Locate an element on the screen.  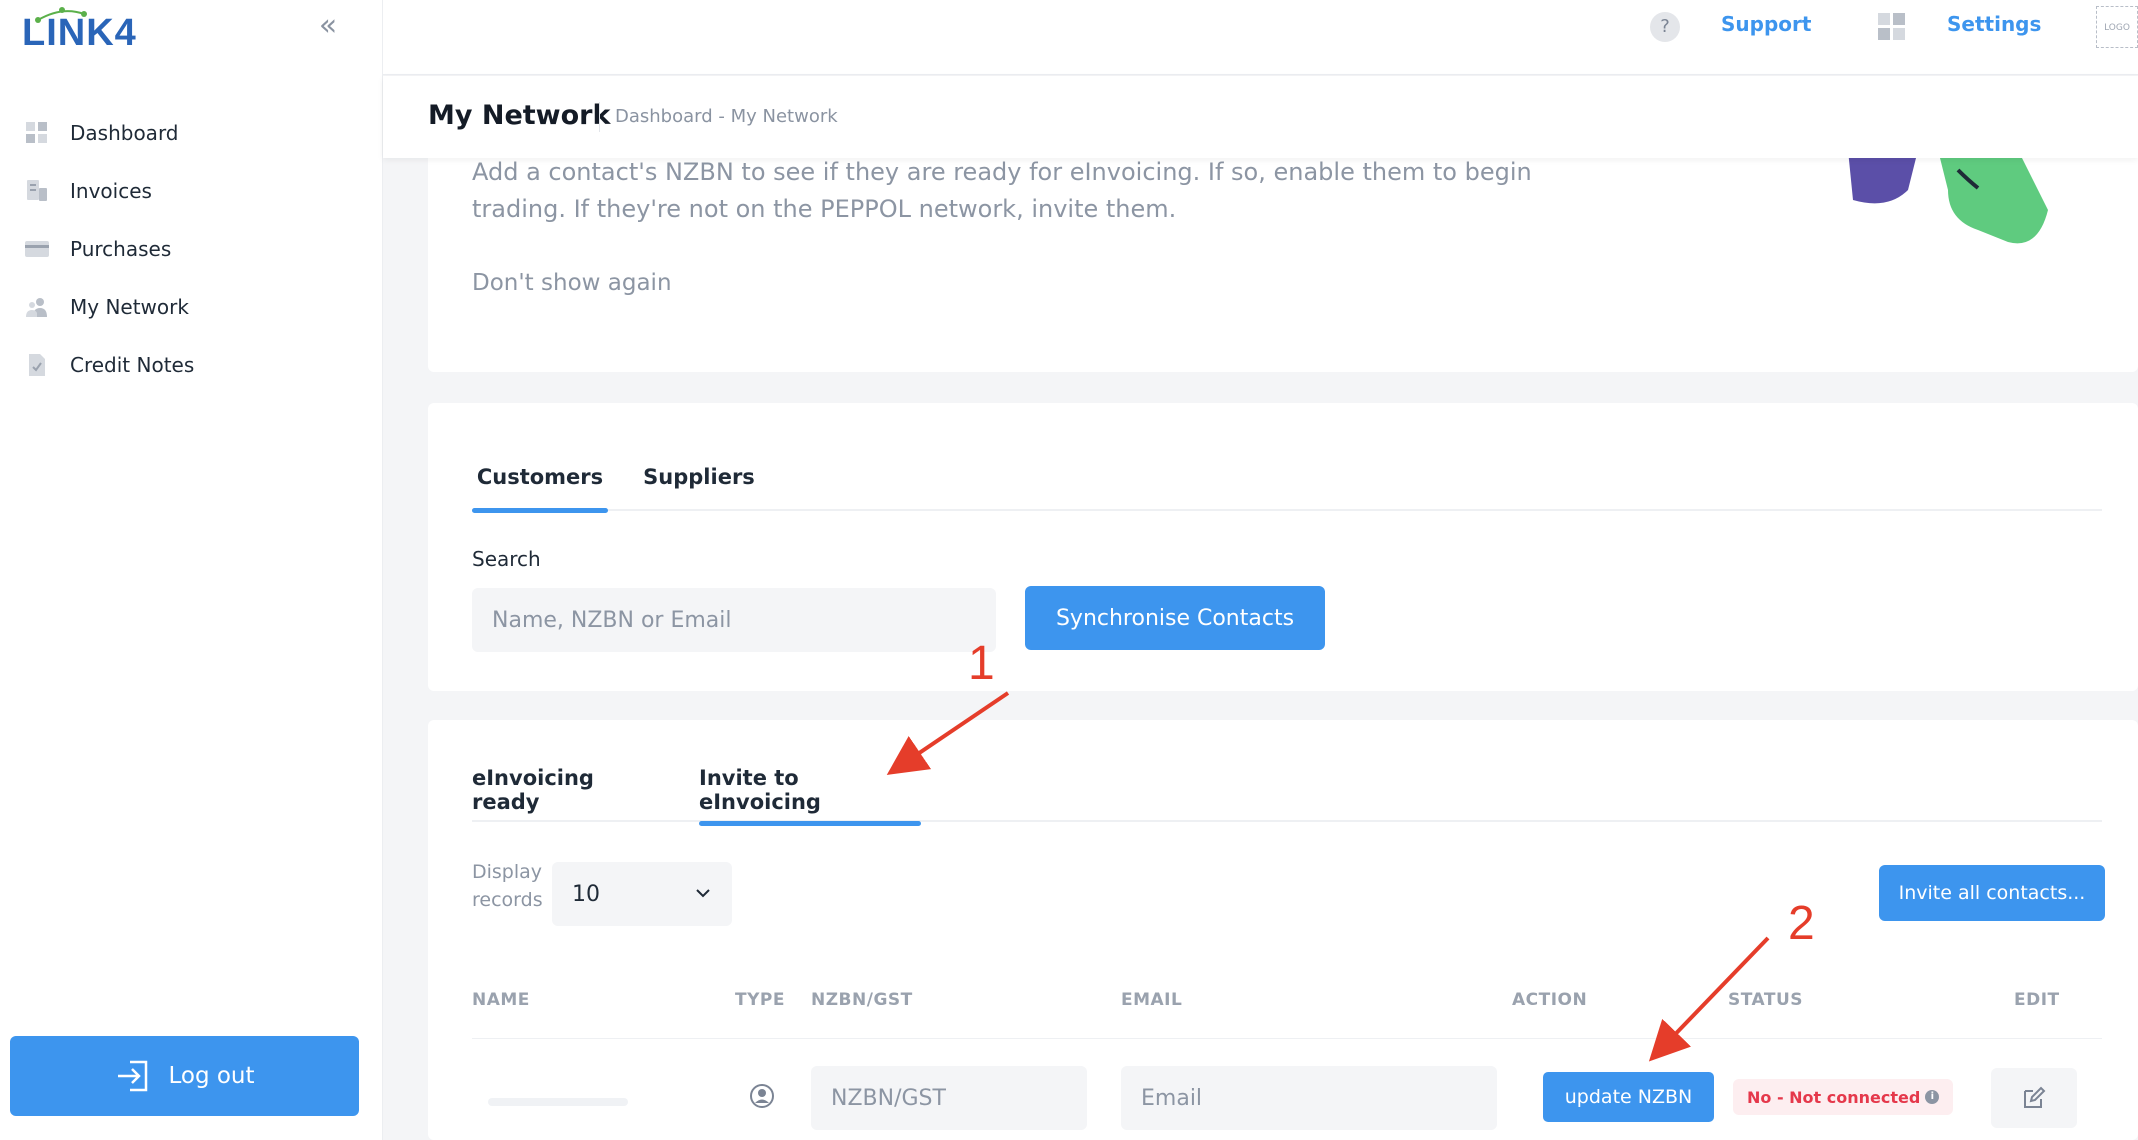
dashboard-icon is located at coordinates (37, 133).